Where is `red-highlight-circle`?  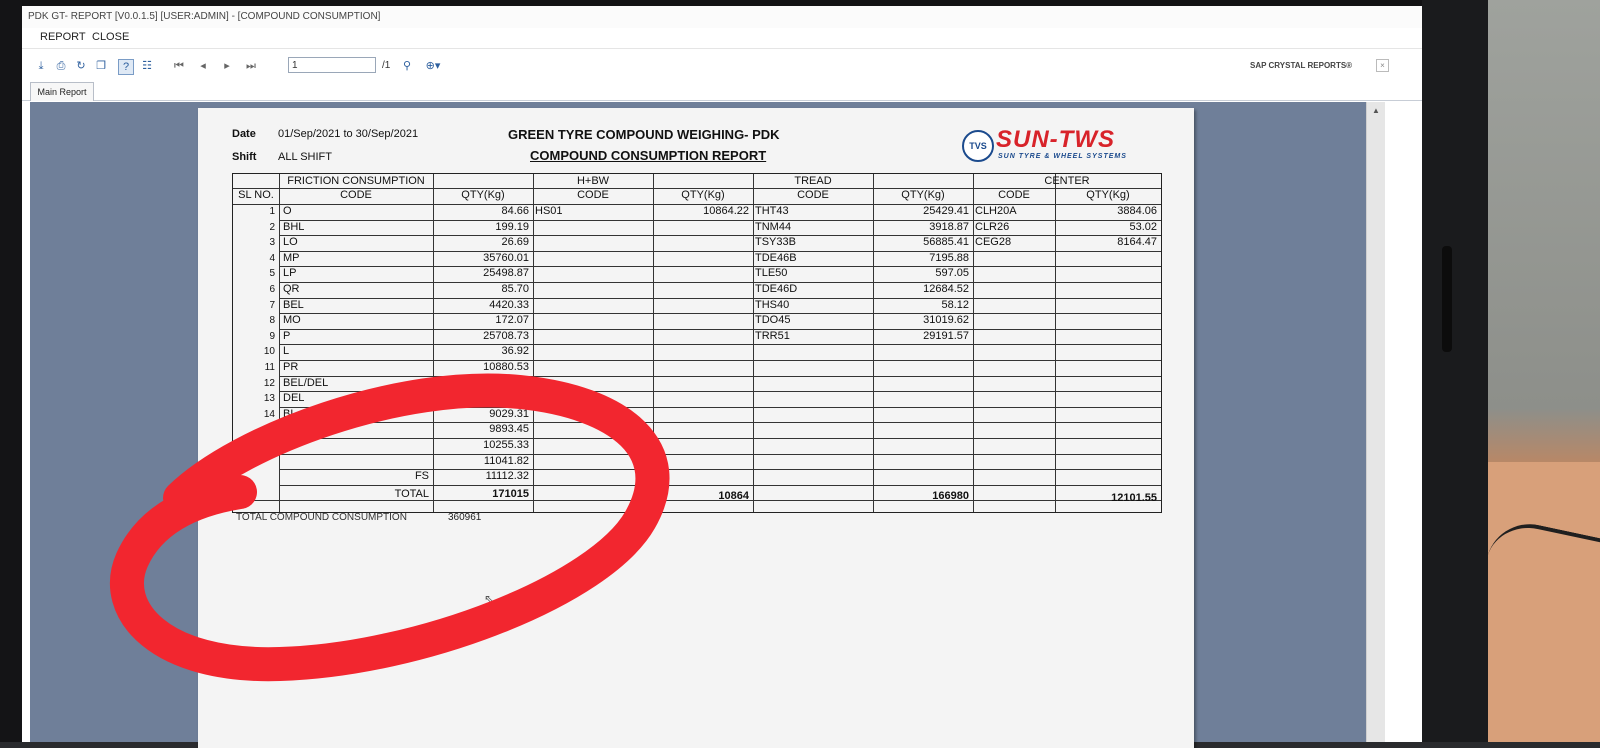 red-highlight-circle is located at coordinates (390, 527).